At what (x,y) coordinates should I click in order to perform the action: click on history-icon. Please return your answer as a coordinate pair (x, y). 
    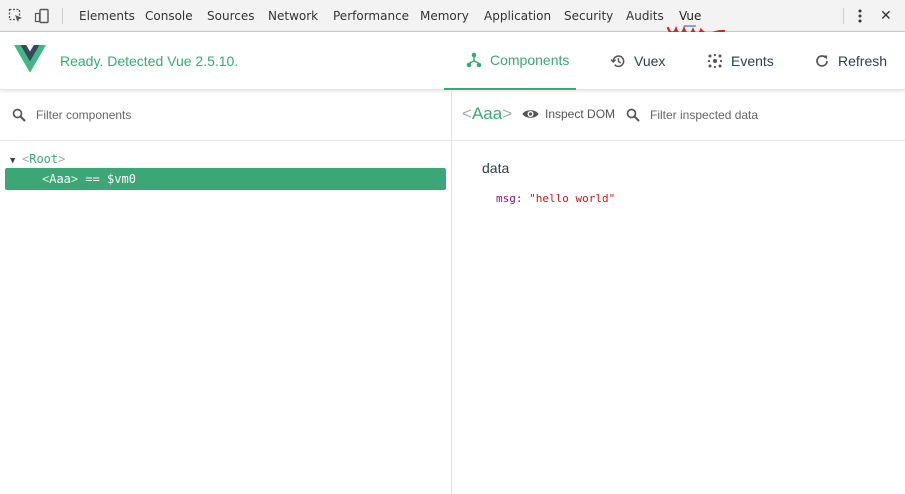
    Looking at the image, I should click on (618, 61).